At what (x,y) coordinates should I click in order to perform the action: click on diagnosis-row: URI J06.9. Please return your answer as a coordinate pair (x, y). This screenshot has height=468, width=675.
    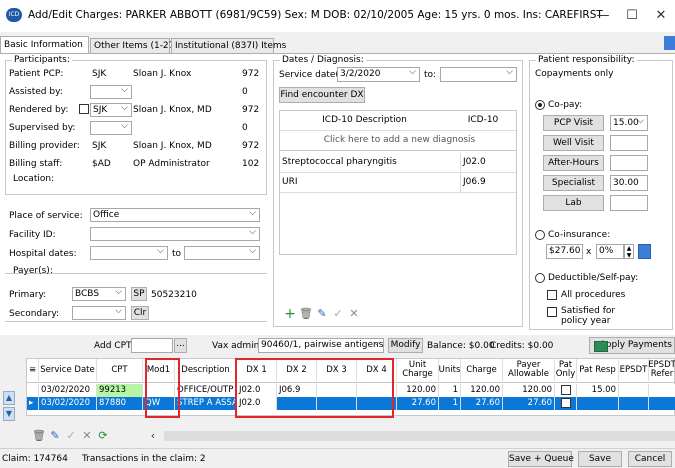
    Looking at the image, I should click on (398, 183).